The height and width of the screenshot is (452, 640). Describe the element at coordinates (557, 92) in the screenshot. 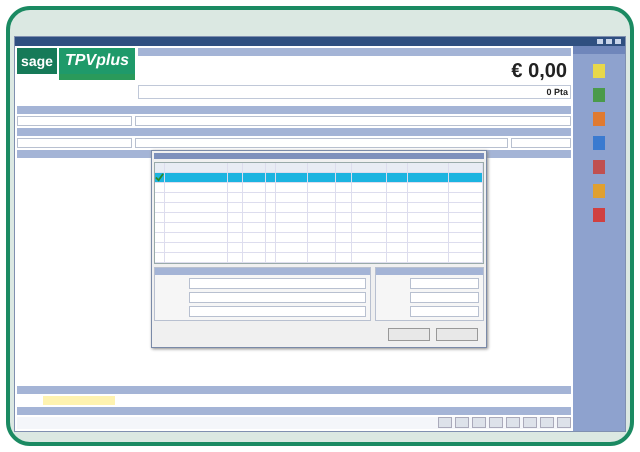

I see `total-pesetas: 0 Pta` at that location.